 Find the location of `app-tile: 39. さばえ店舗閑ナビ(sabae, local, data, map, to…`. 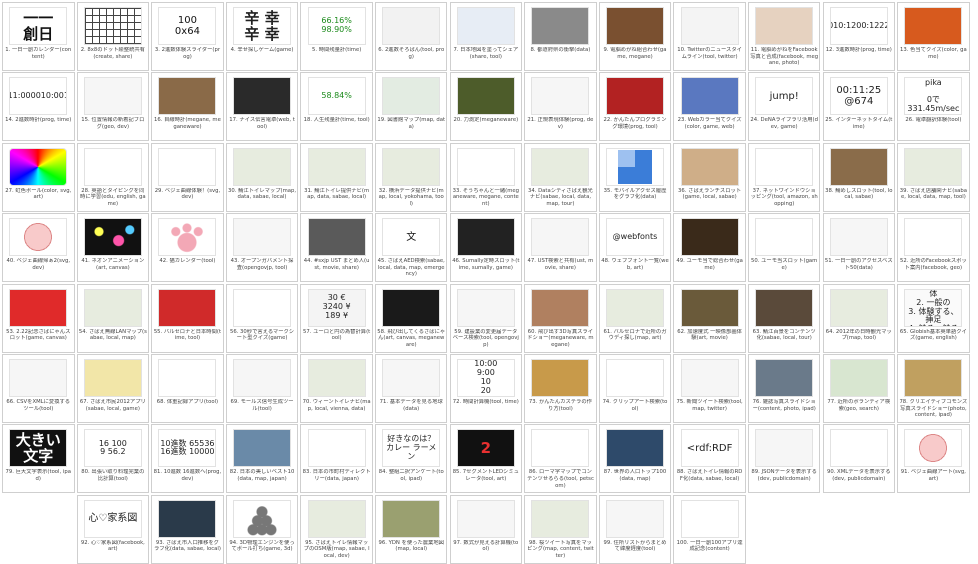

app-tile: 39. さばえ店舗閑ナビ(sabae, local, data, map, to… is located at coordinates (933, 177).